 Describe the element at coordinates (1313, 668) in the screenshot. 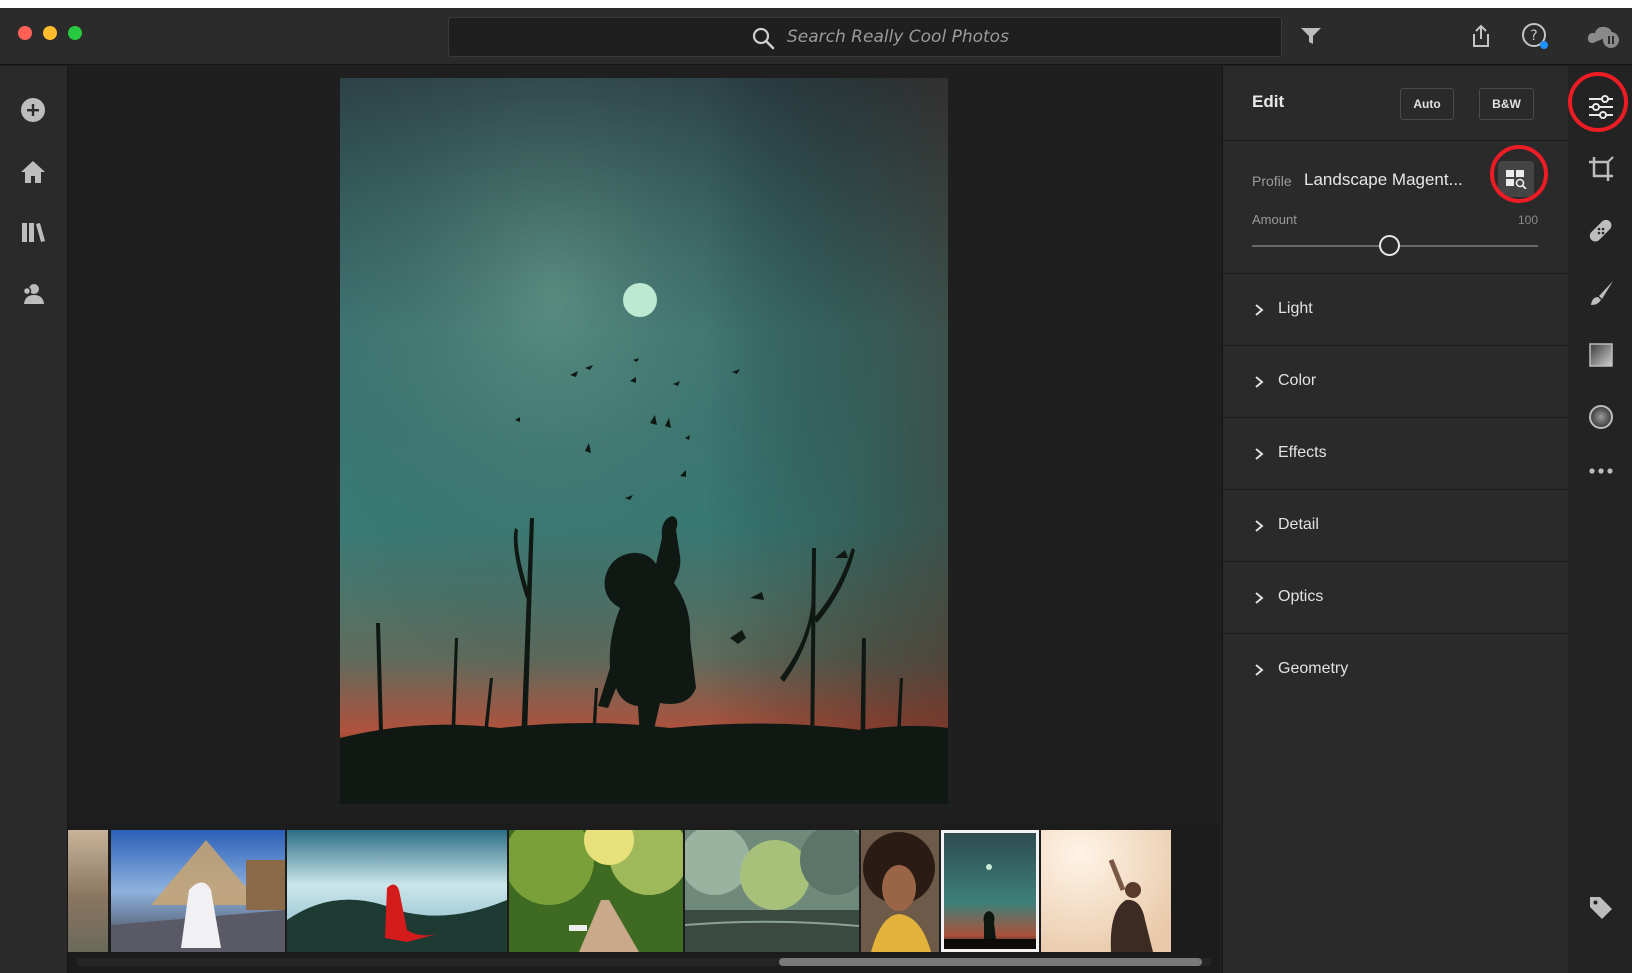

I see `section-label: Geometry` at that location.